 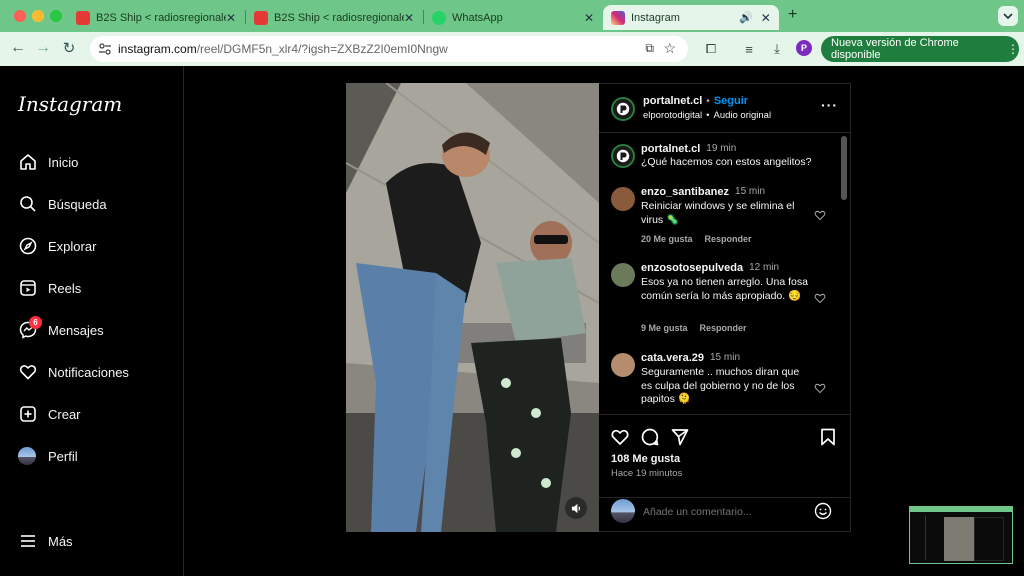 What do you see at coordinates (28, 414) in the screenshot?
I see `plus-square-icon` at bounding box center [28, 414].